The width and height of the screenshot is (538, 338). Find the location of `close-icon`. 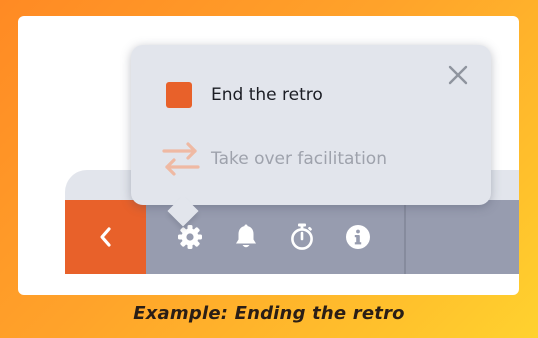

close-icon is located at coordinates (458, 75).